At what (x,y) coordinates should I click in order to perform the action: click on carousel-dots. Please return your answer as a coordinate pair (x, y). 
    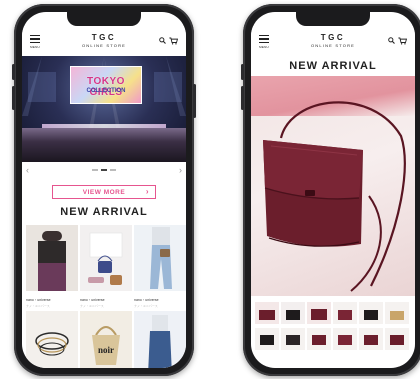
    Looking at the image, I should click on (104, 170).